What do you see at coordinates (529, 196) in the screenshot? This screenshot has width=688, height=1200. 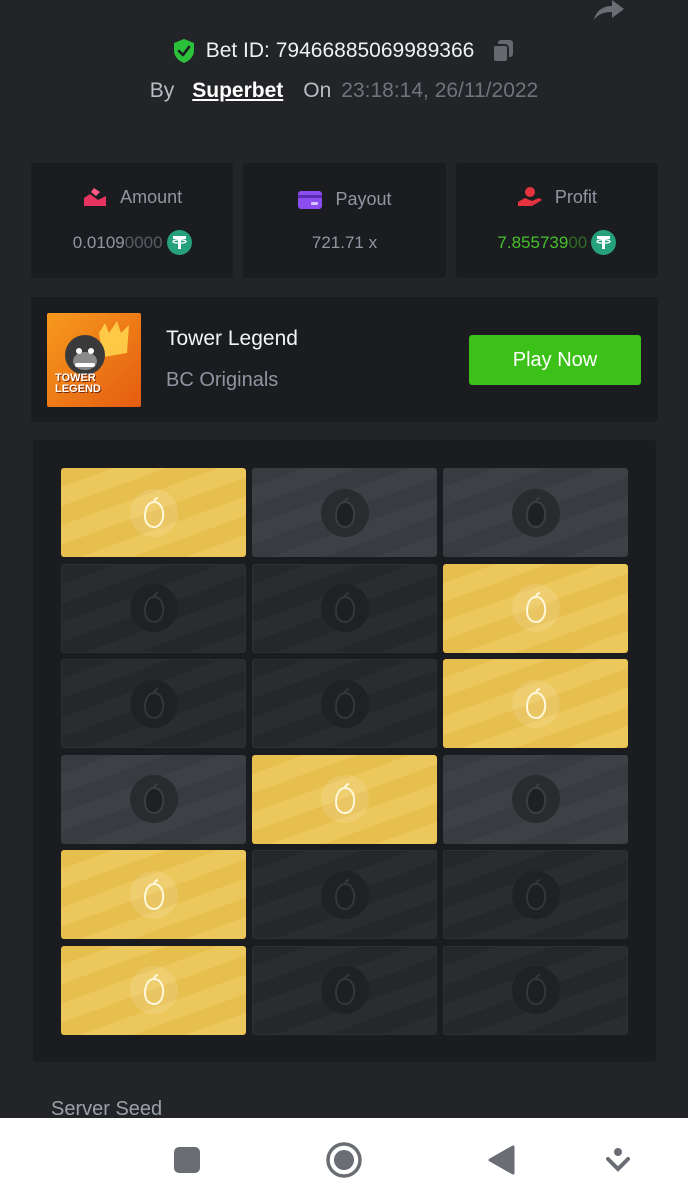 I see `profit-icon` at bounding box center [529, 196].